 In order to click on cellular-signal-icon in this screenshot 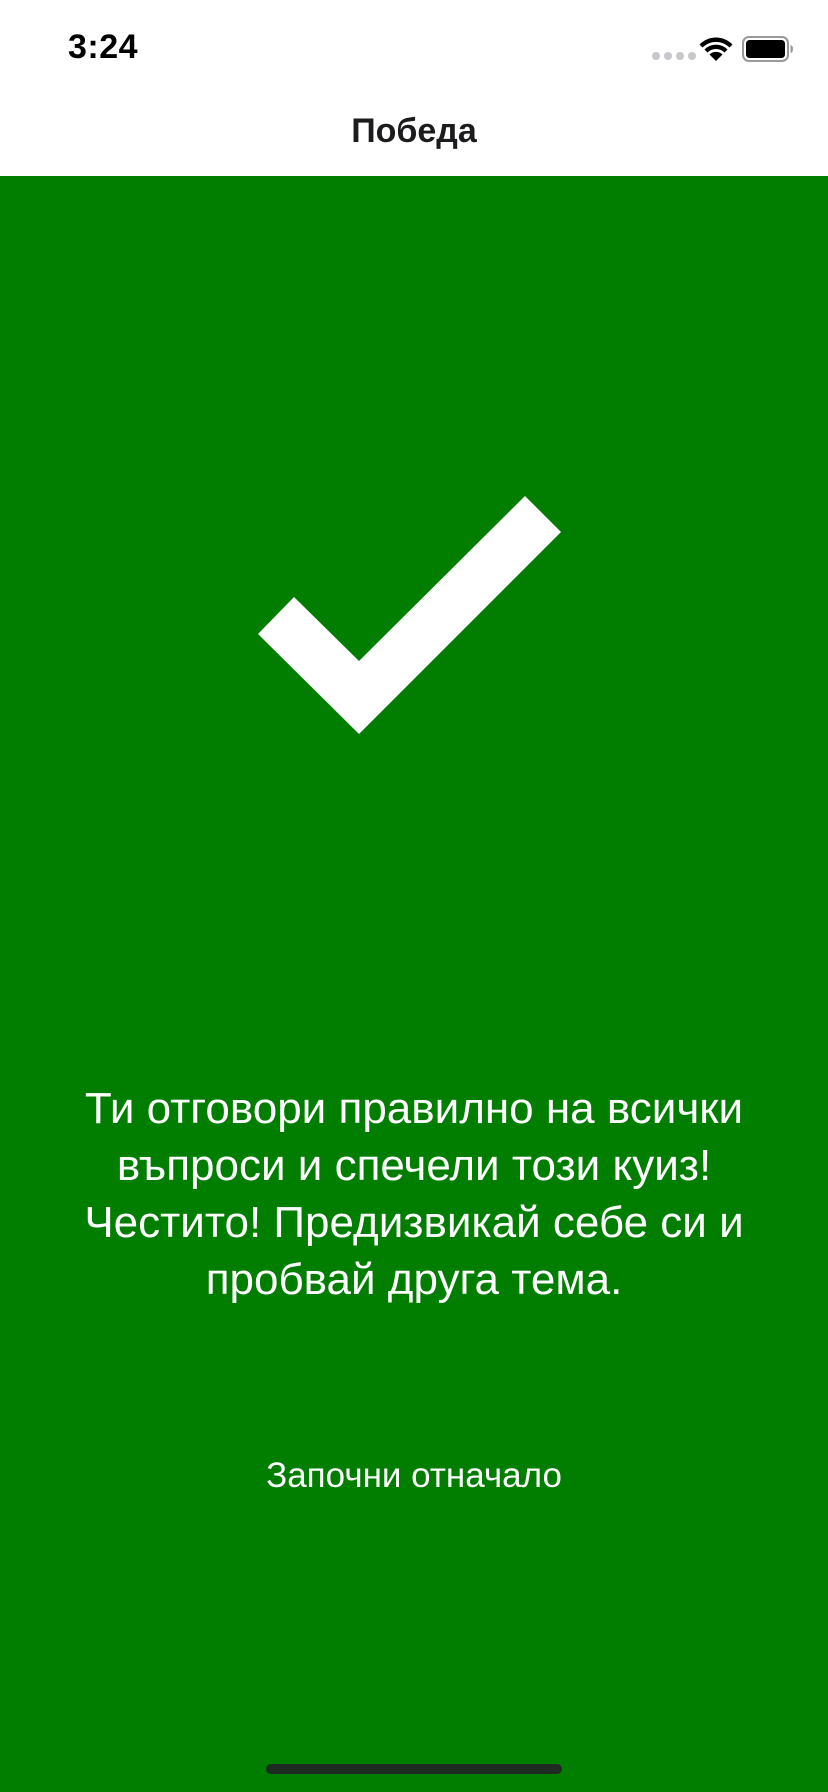, I will do `click(674, 56)`.